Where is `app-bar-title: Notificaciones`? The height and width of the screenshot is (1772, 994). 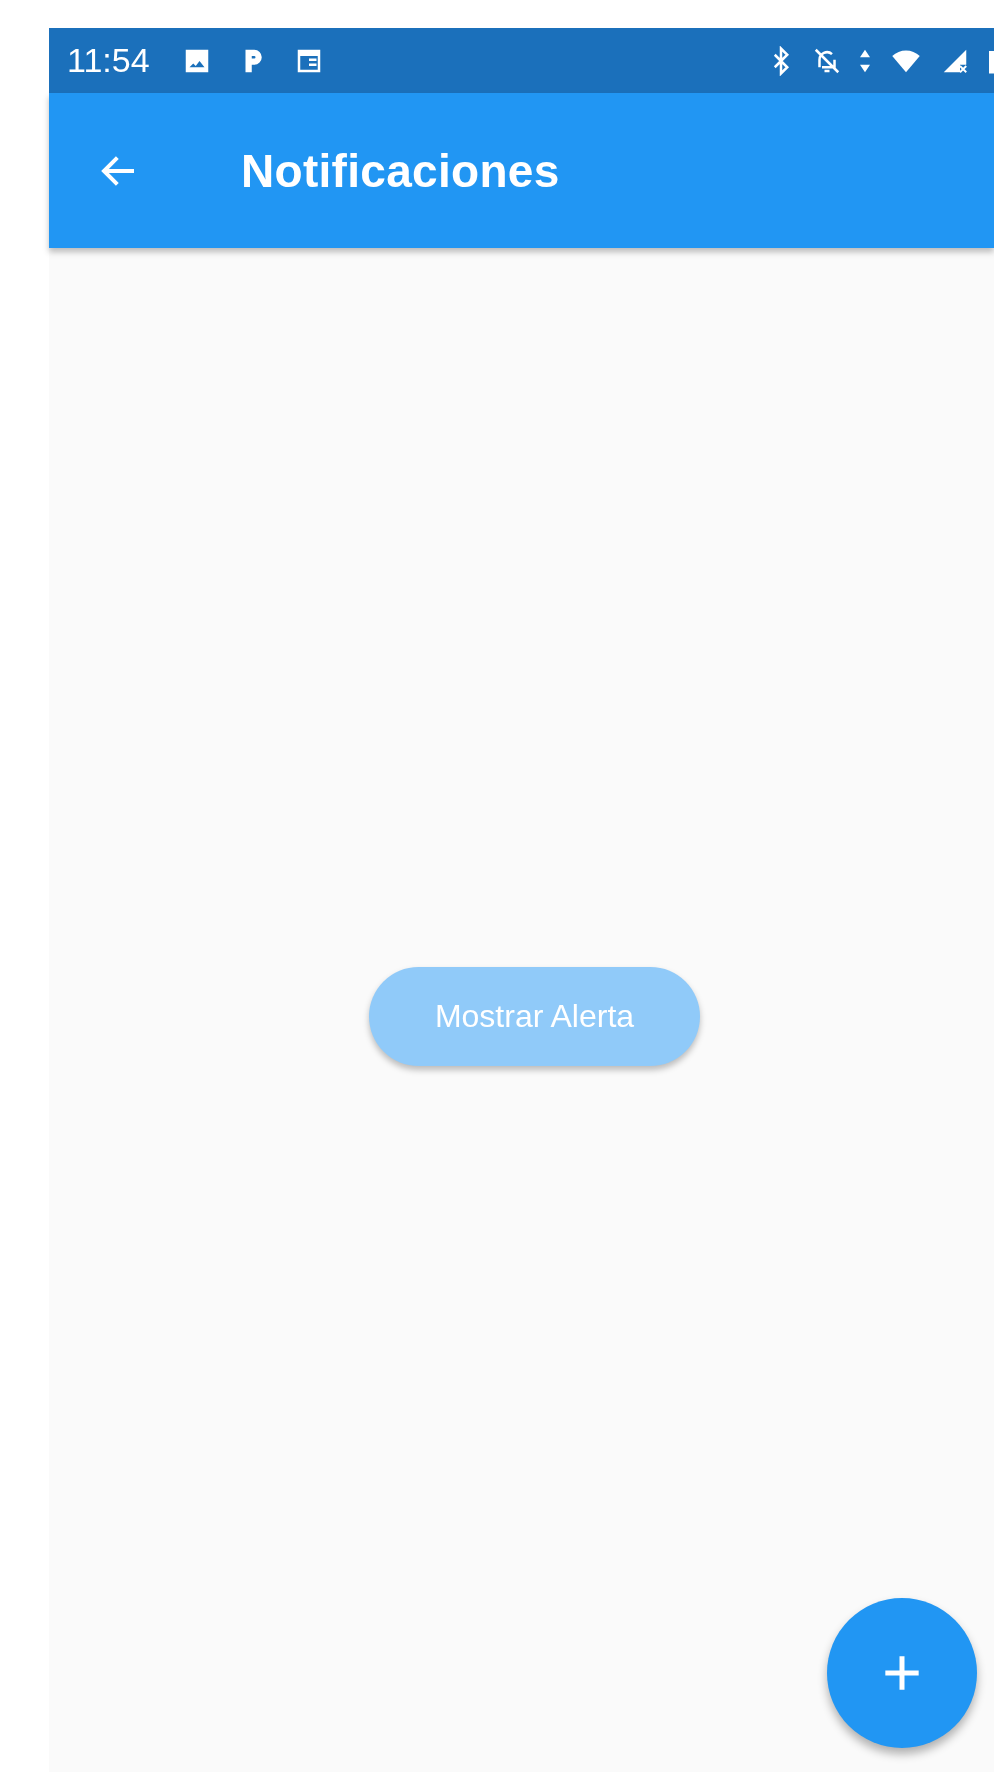 app-bar-title: Notificaciones is located at coordinates (400, 170).